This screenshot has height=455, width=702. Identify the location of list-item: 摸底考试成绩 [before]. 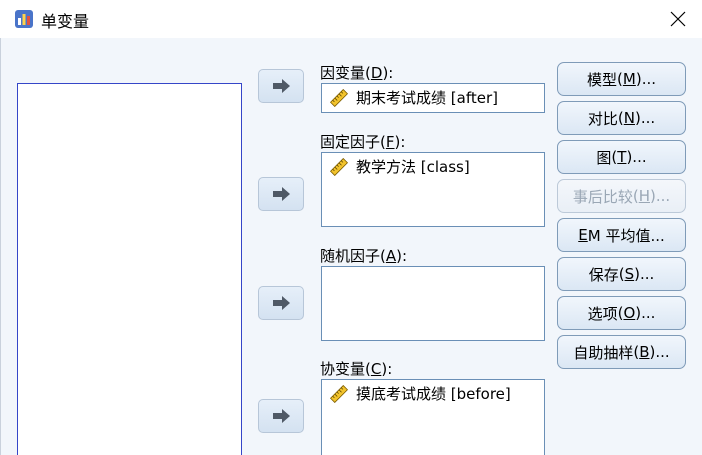
(420, 393).